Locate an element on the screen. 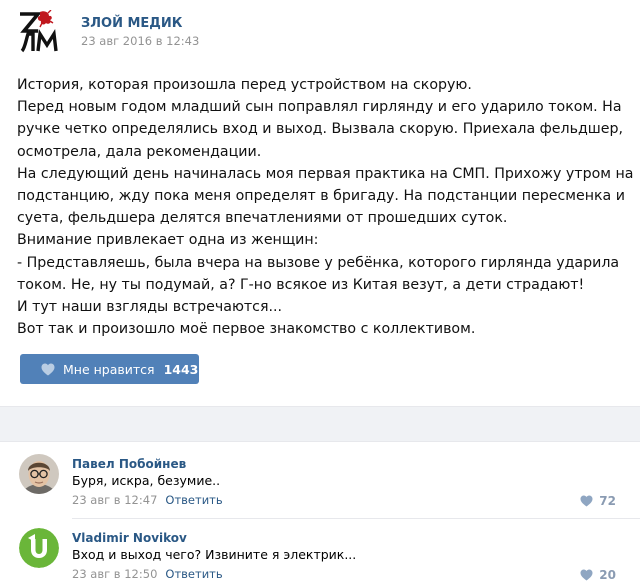 The width and height of the screenshot is (640, 584). comment-meta: 23 авг в 12:50 Ответить is located at coordinates (147, 574).